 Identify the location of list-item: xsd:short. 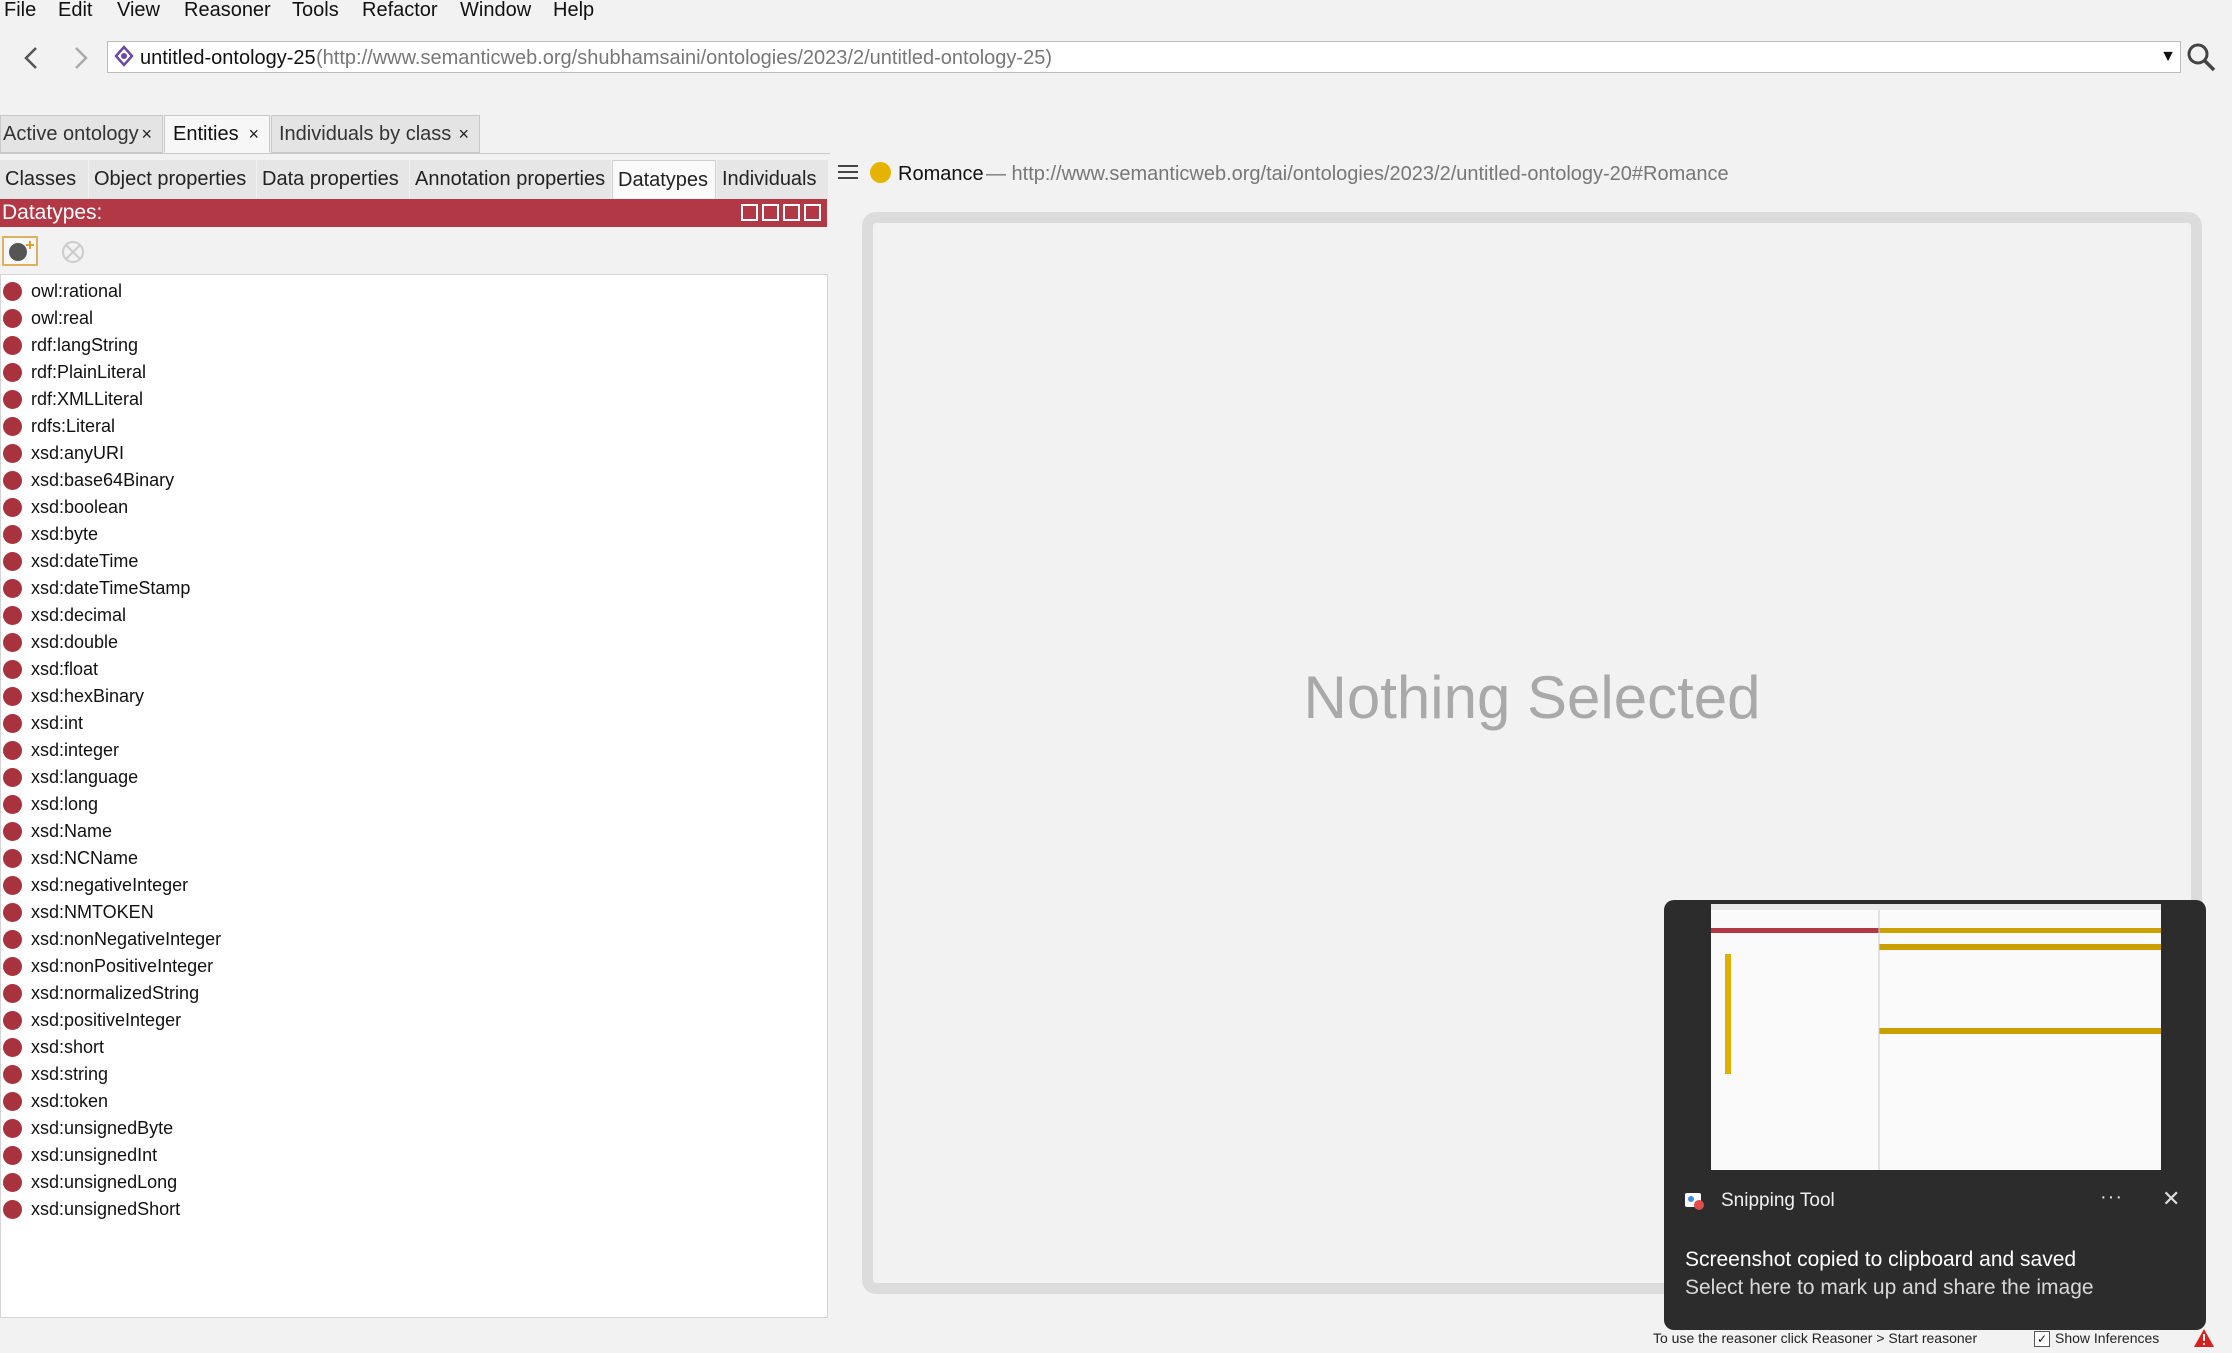
(411, 1047).